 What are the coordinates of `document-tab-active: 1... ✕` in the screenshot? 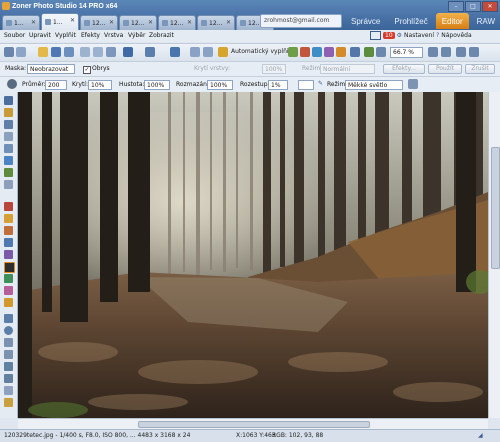 It's located at (60, 21).